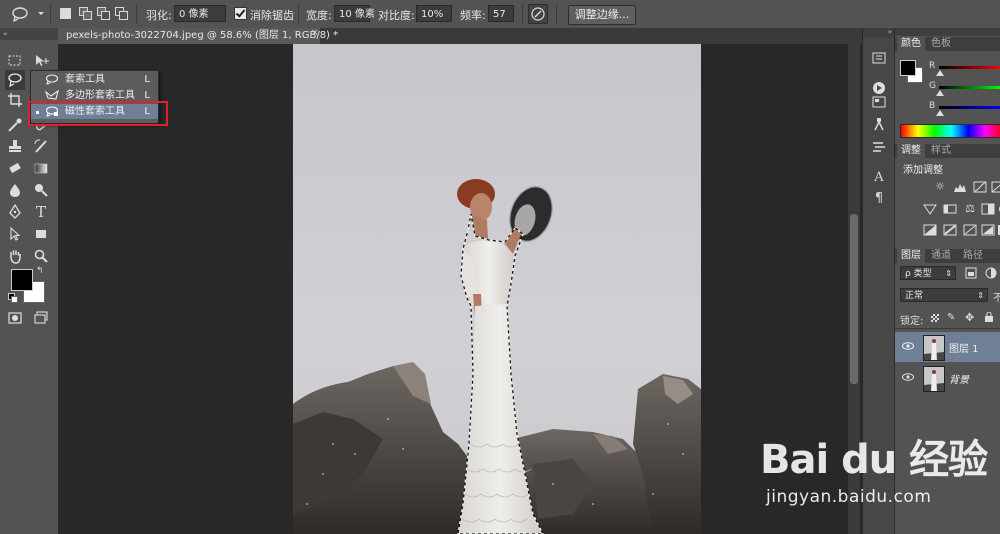 The height and width of the screenshot is (534, 1000). I want to click on invert-icon, so click(930, 230).